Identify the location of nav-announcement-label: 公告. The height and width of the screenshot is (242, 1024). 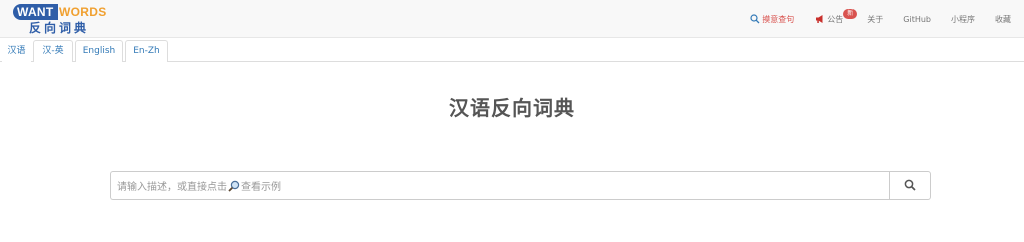
(835, 19).